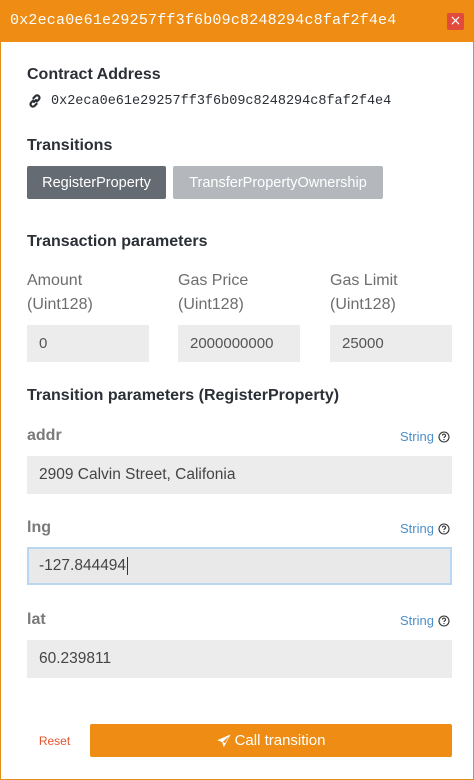 The image size is (474, 780). I want to click on addr-input: 2909 Calvin Street, Califonia, so click(239, 475).